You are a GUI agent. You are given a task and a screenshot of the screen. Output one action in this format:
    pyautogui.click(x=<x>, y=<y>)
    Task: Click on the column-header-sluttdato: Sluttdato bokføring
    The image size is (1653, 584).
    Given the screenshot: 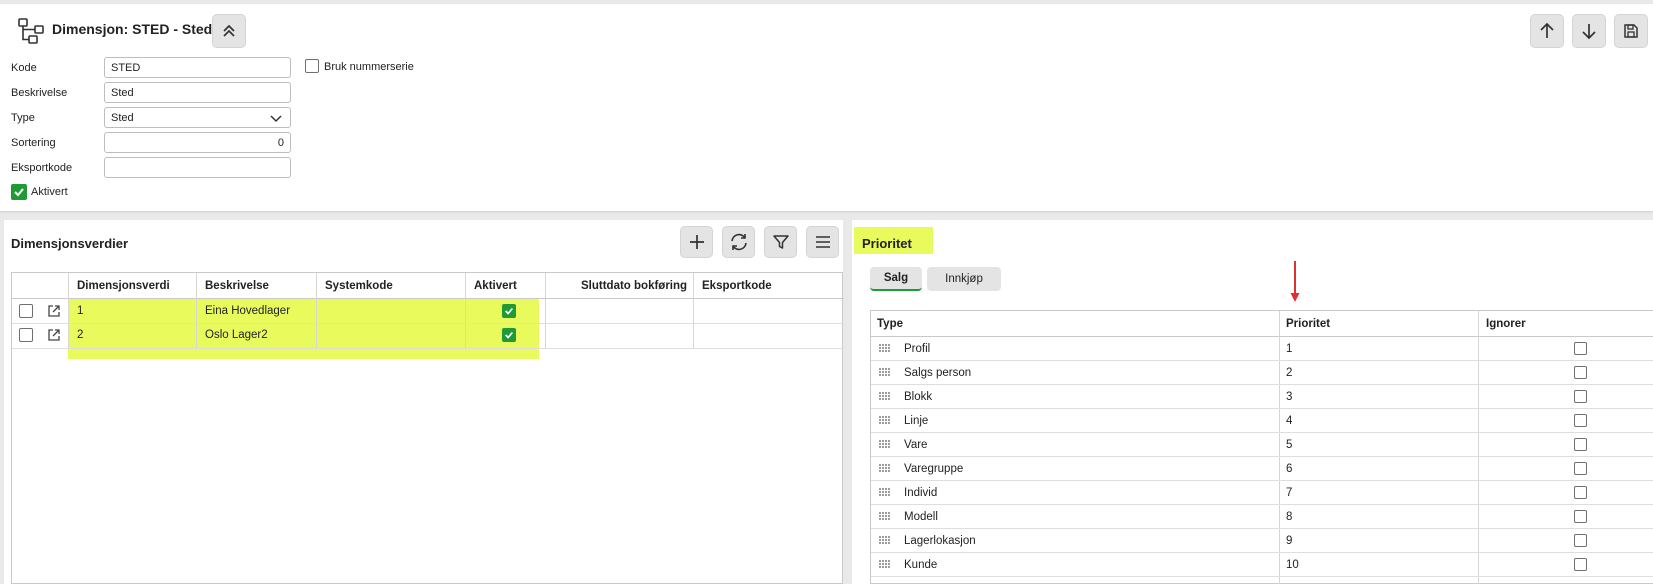 What is the action you would take?
    pyautogui.click(x=634, y=286)
    